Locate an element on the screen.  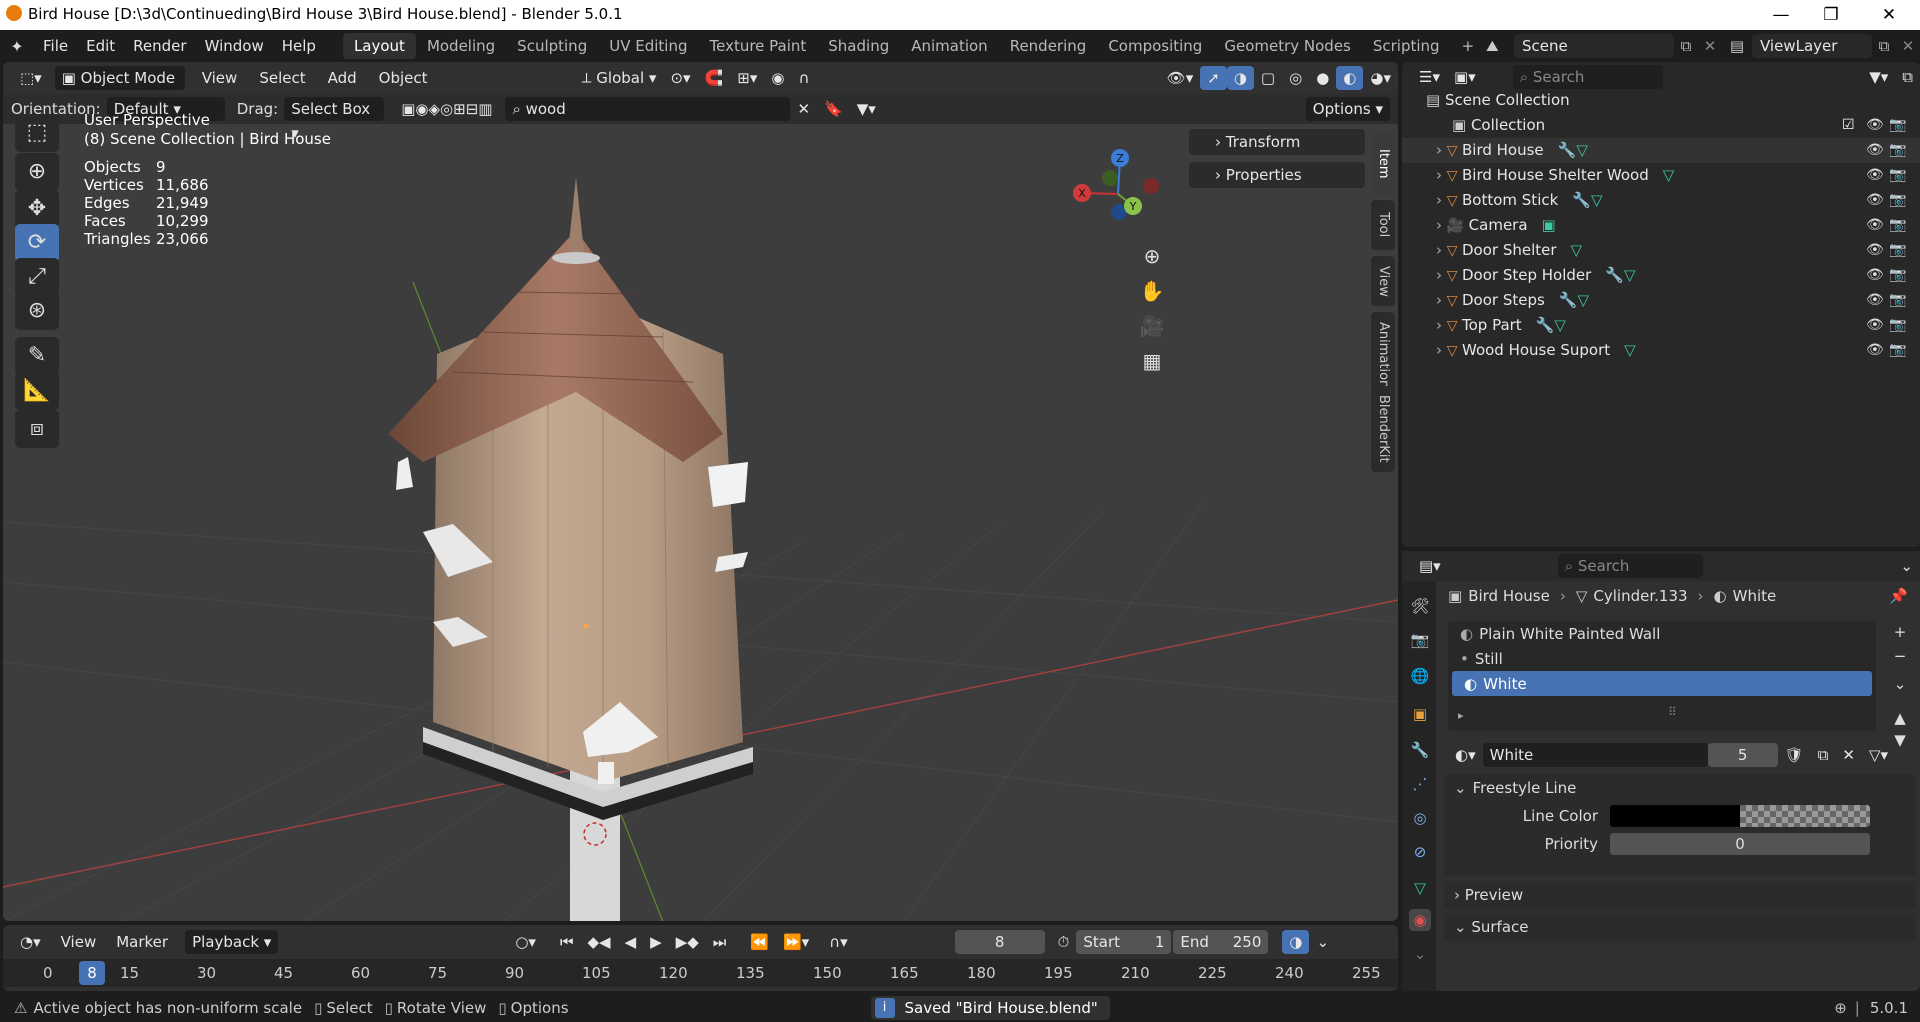
viewport-menu-object: Object is located at coordinates (403, 78).